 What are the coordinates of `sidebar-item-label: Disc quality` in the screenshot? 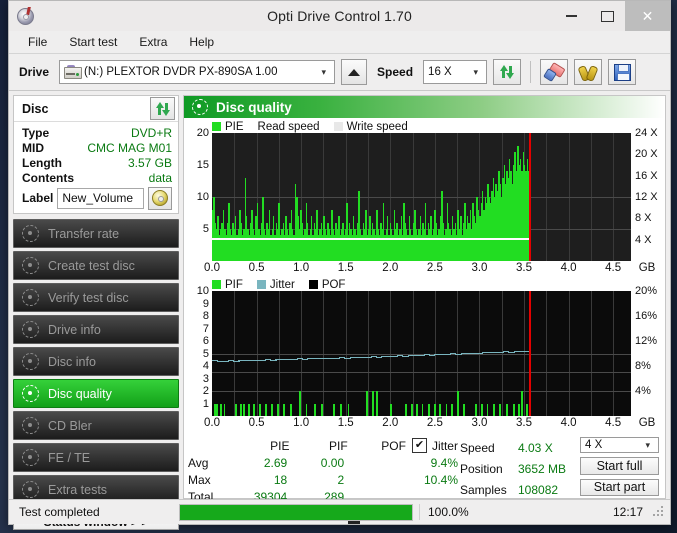 It's located at (80, 393).